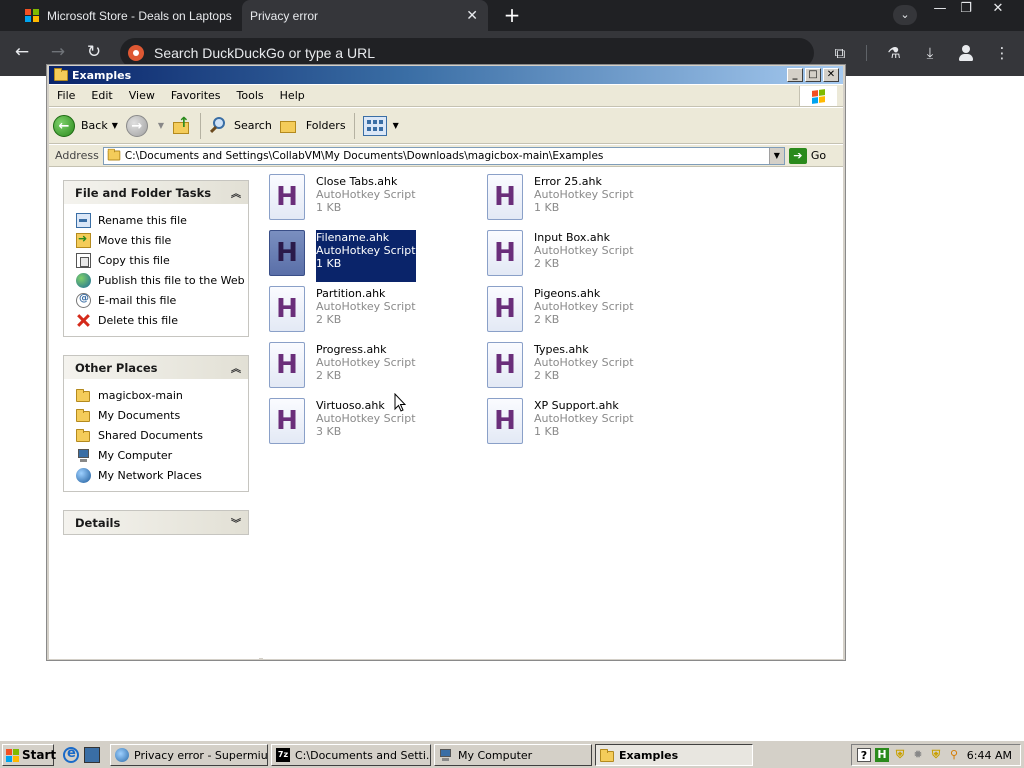 The image size is (1024, 768). Describe the element at coordinates (512, 15) in the screenshot. I see `new-tab-button: +` at that location.